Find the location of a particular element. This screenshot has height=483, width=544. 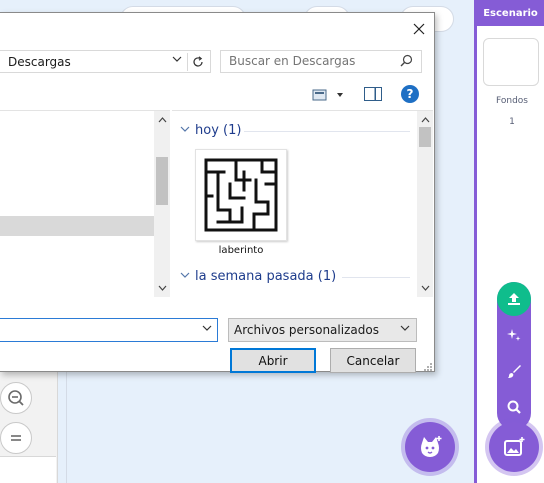

choose-sprite-button is located at coordinates (430, 447).